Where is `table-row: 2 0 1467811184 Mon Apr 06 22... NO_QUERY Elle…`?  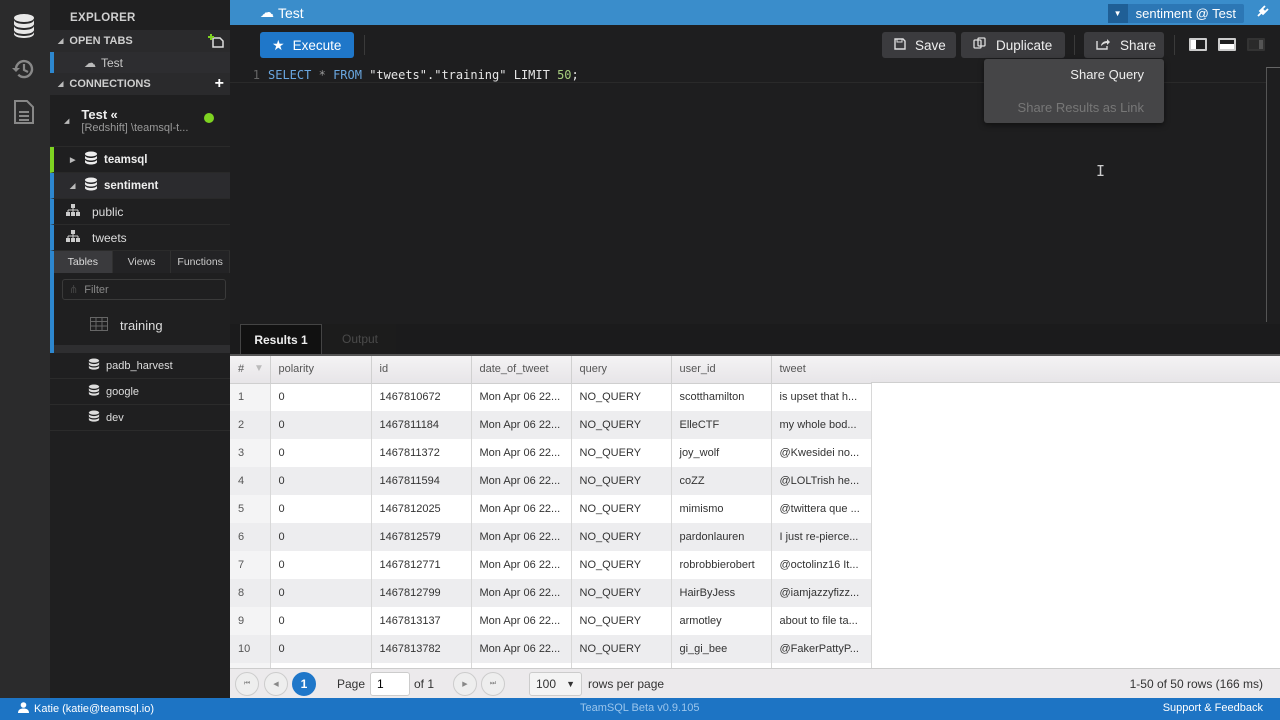
table-row: 2 0 1467811184 Mon Apr 06 22... NO_QUERY Elle… is located at coordinates (551, 425).